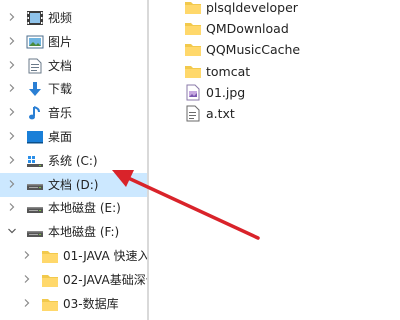 This screenshot has height=320, width=400. I want to click on nav-item-label: 音乐, so click(60, 113).